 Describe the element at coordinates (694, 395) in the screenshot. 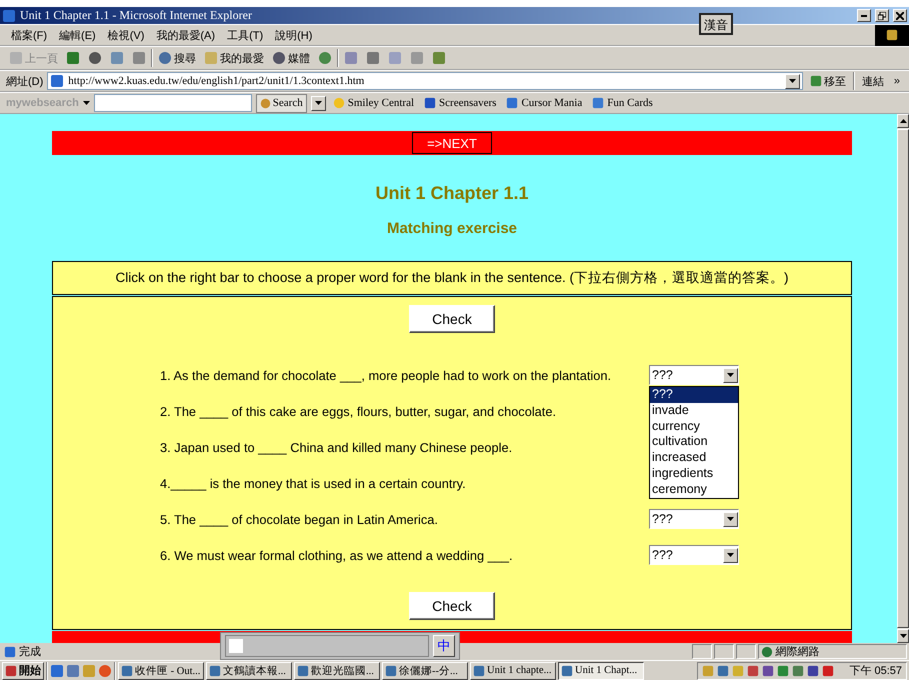

I see `dropdown-option: ???` at that location.